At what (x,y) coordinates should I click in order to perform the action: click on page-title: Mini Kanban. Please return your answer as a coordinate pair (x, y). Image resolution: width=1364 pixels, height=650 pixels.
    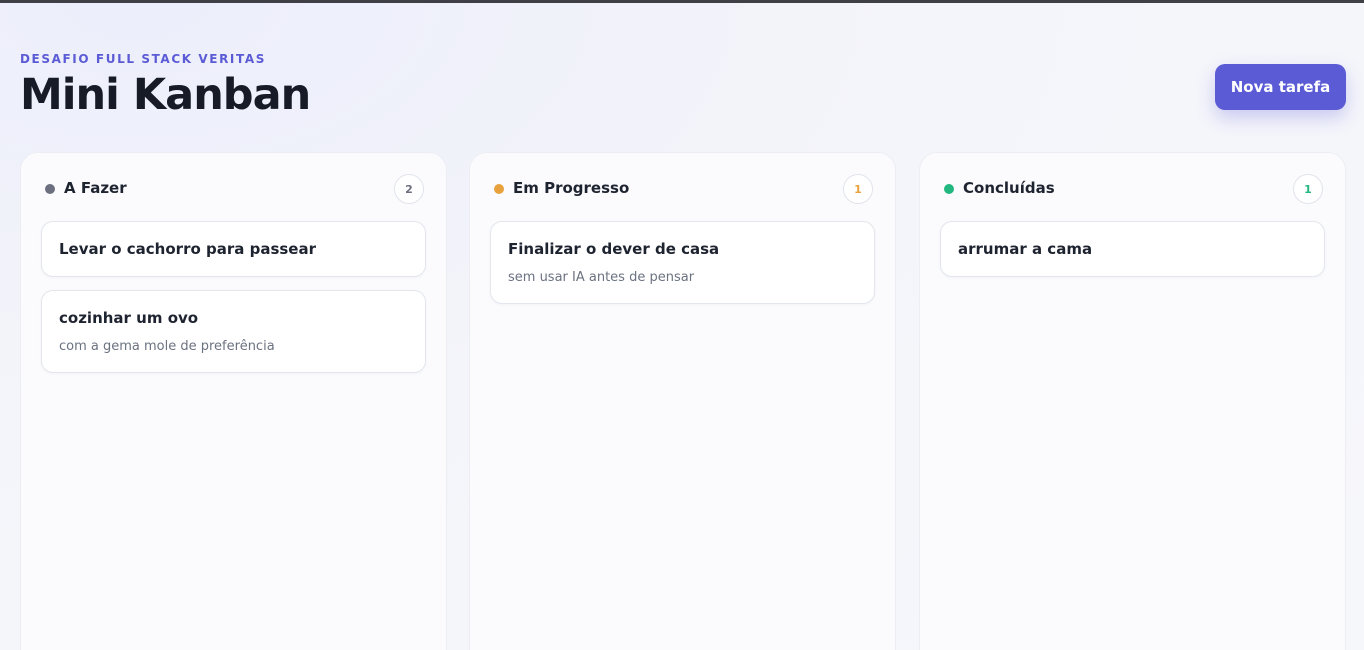
    Looking at the image, I should click on (165, 95).